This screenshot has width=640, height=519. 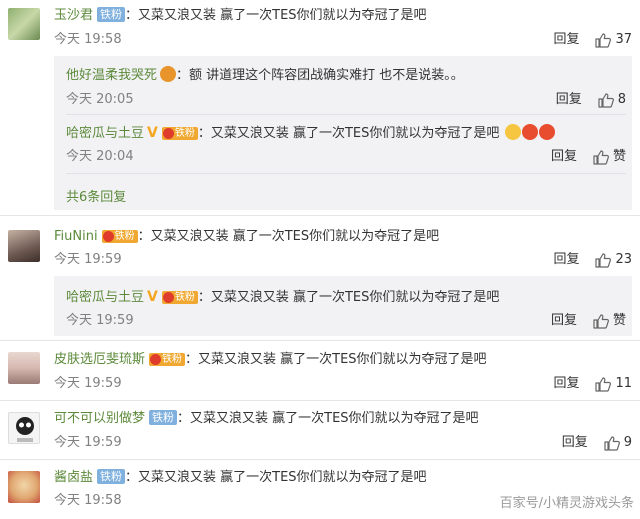 I want to click on username: 可不可以别做梦, so click(x=99, y=418).